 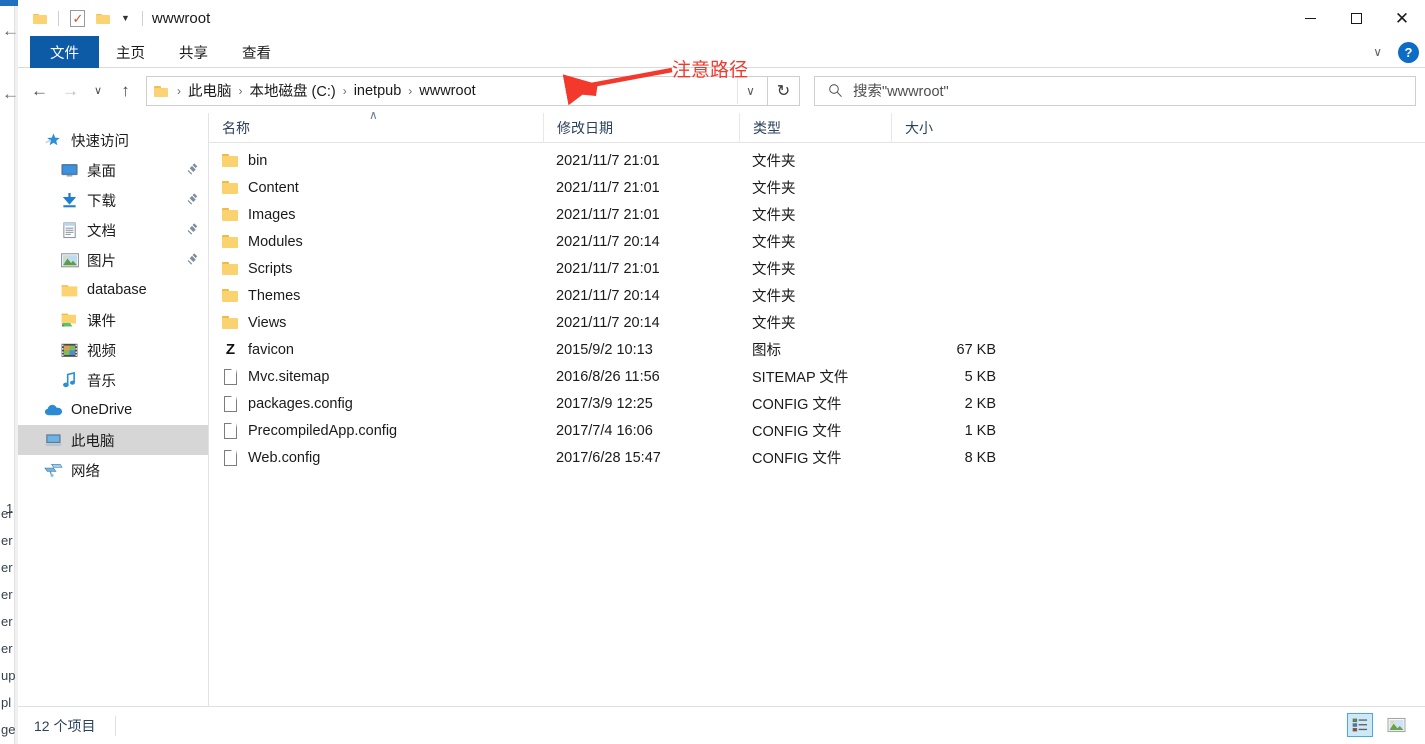 What do you see at coordinates (125, 90) in the screenshot?
I see `up-button: ↑` at bounding box center [125, 90].